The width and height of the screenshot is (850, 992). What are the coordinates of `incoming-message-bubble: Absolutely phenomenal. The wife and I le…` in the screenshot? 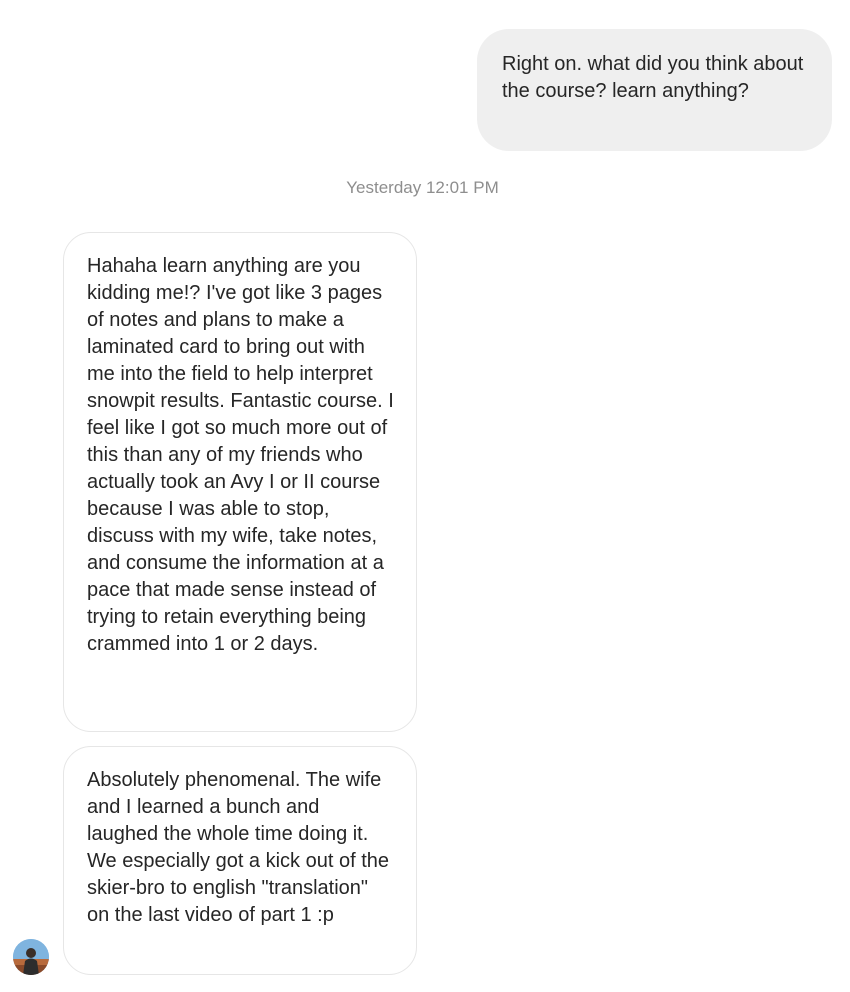 It's located at (240, 860).